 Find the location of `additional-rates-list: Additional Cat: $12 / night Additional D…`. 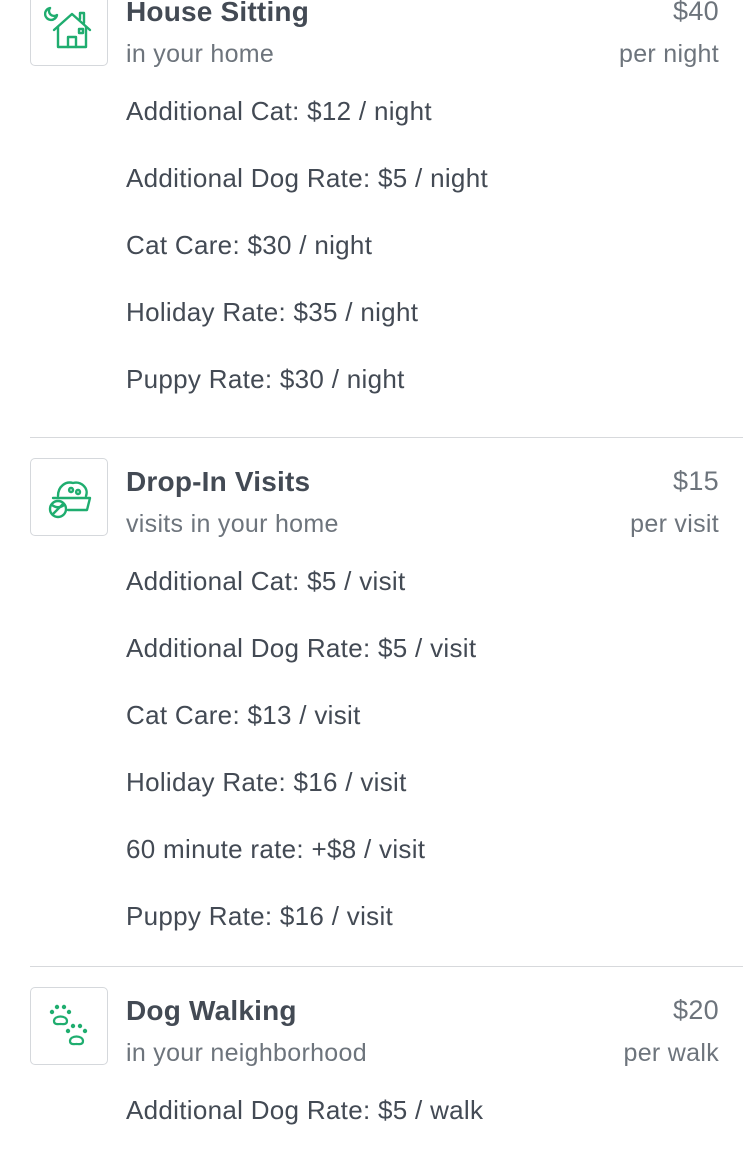

additional-rates-list: Additional Cat: $12 / night Additional D… is located at coordinates (307, 263).